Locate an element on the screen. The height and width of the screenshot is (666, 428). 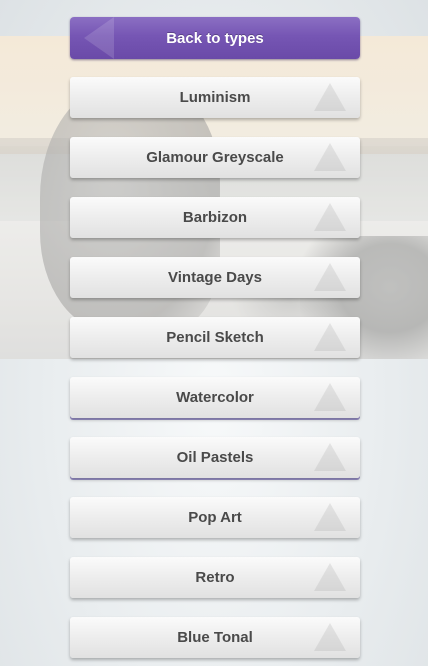
type-item-retro: Retro is located at coordinates (215, 577).